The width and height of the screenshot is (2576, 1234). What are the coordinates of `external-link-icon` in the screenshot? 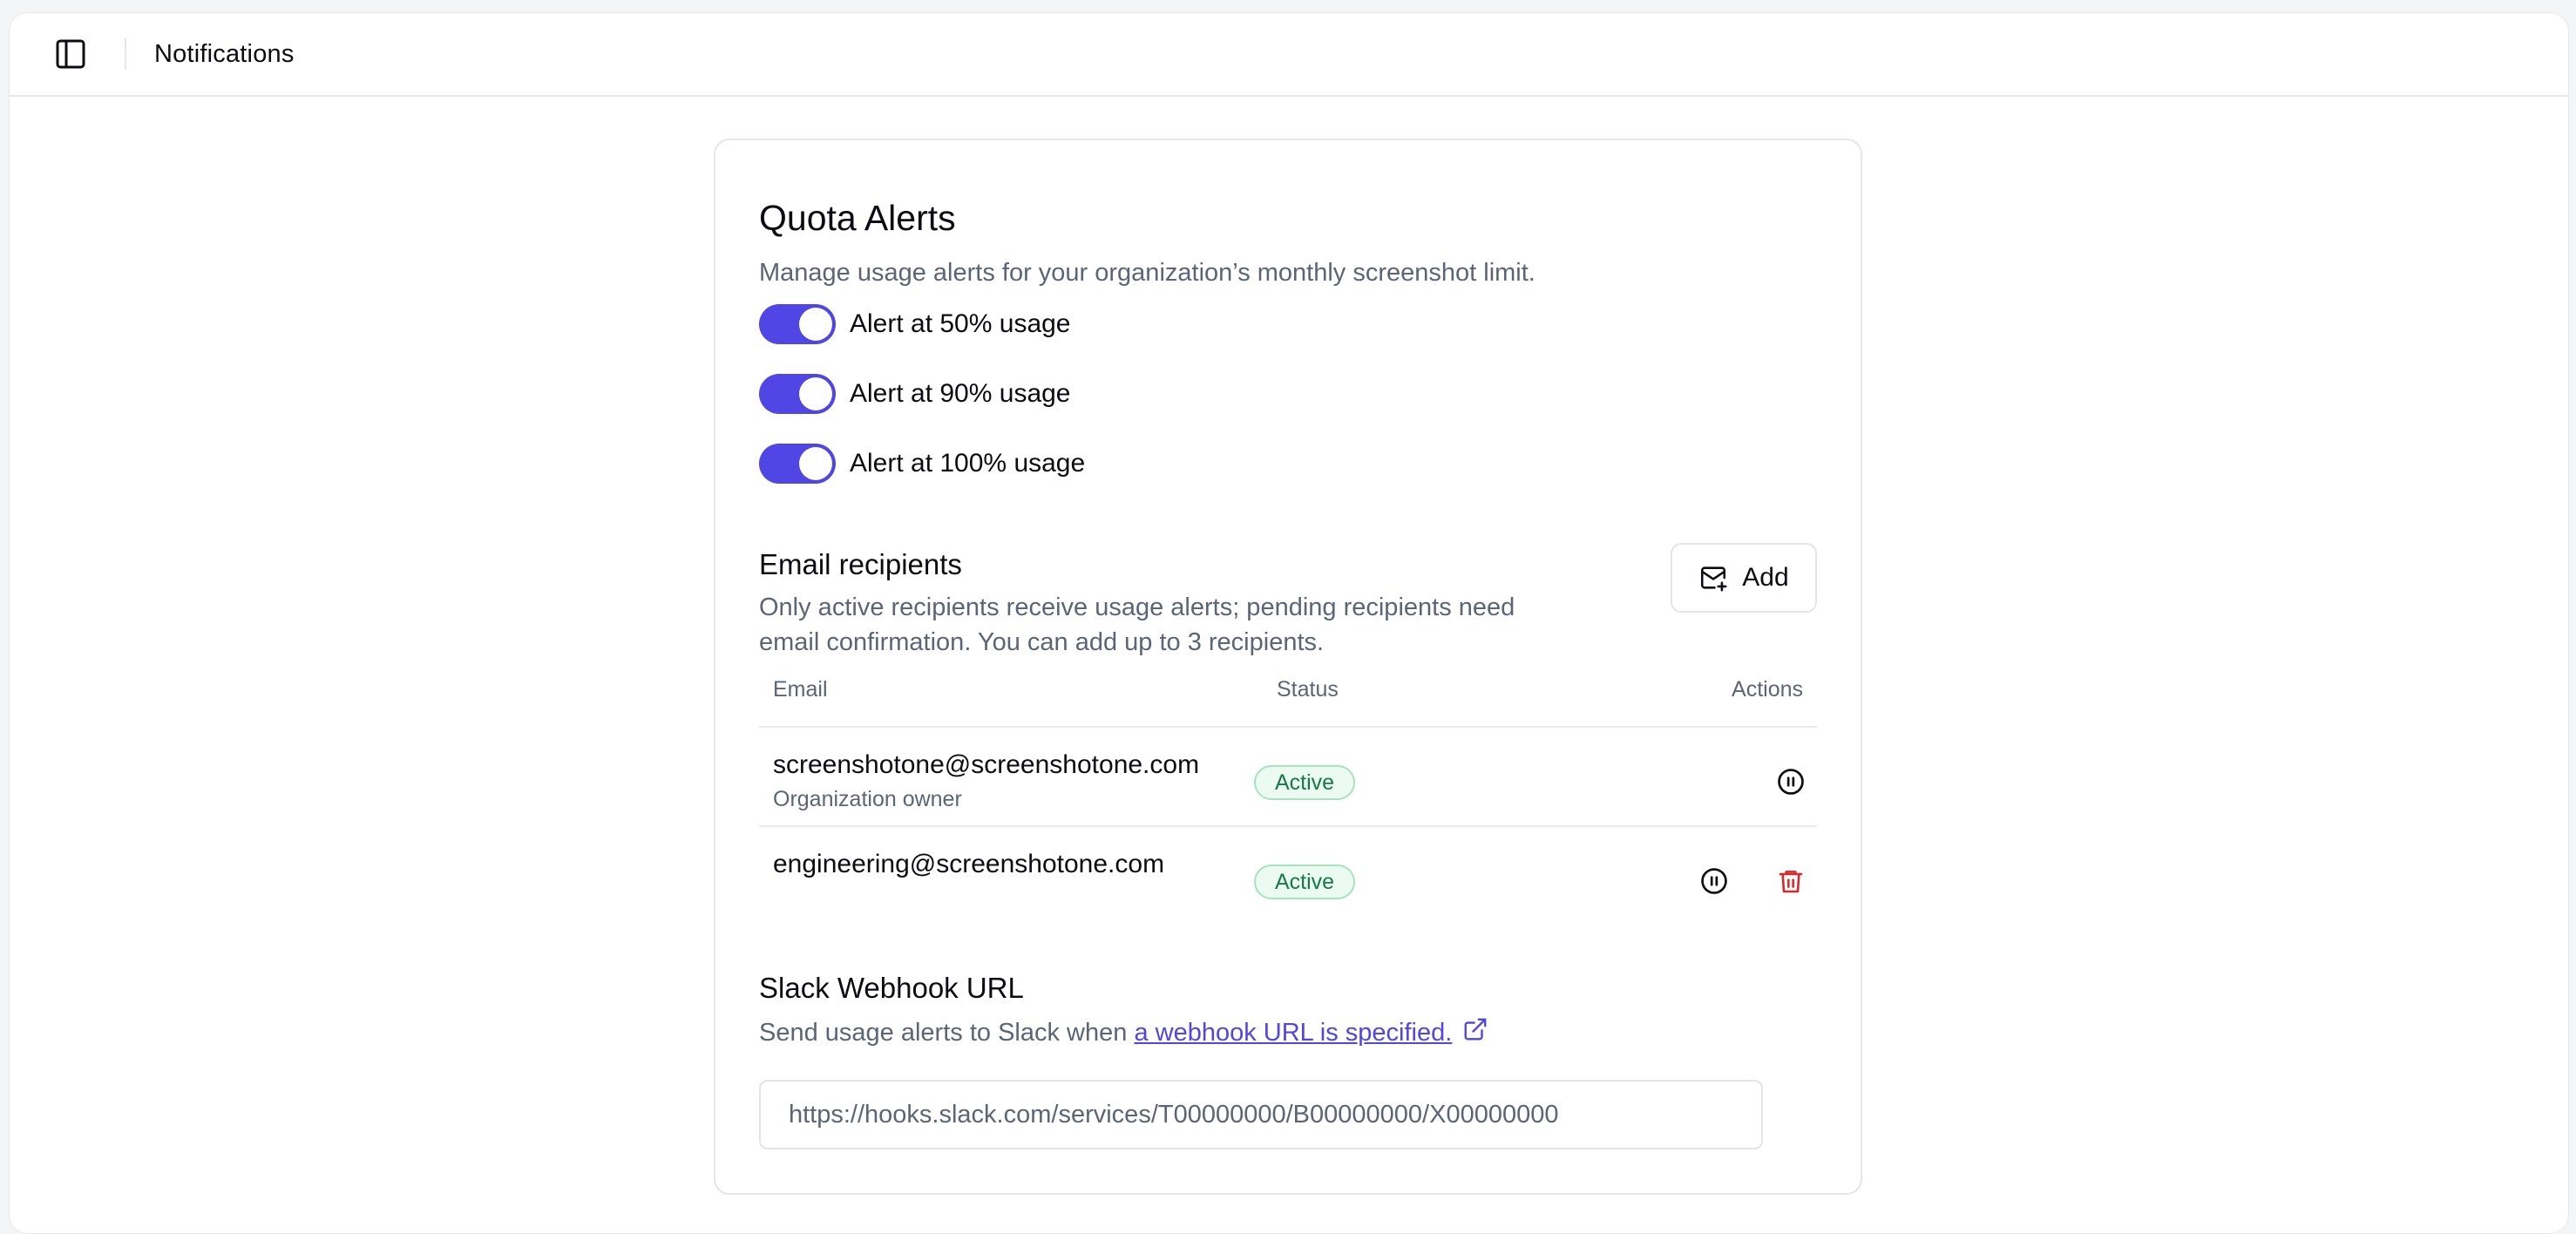 It's located at (1475, 1034).